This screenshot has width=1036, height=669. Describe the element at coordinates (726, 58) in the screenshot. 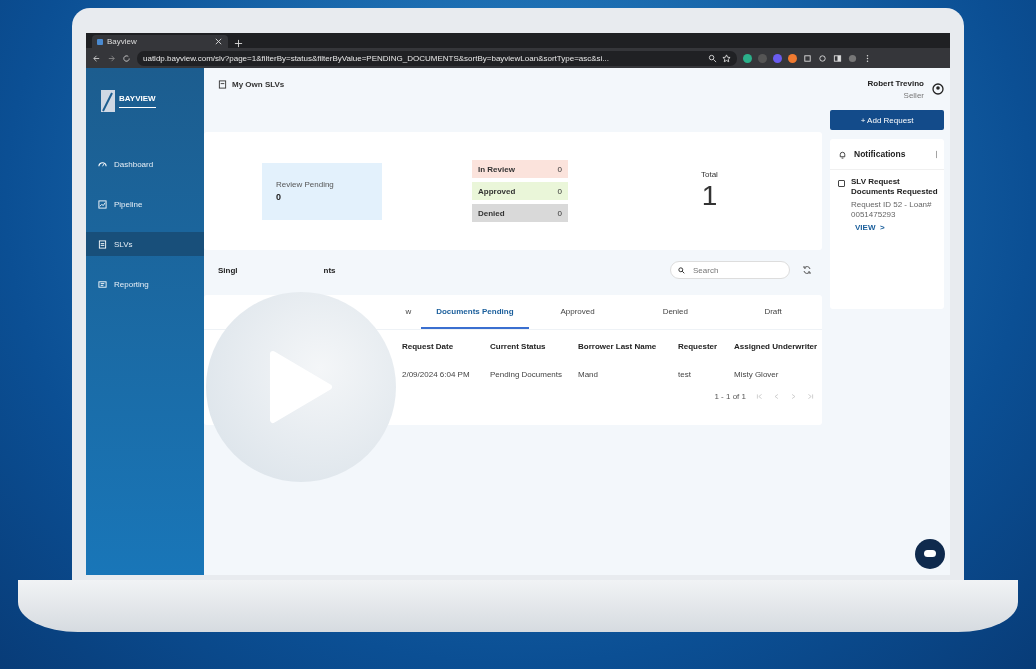

I see `star-icon` at that location.